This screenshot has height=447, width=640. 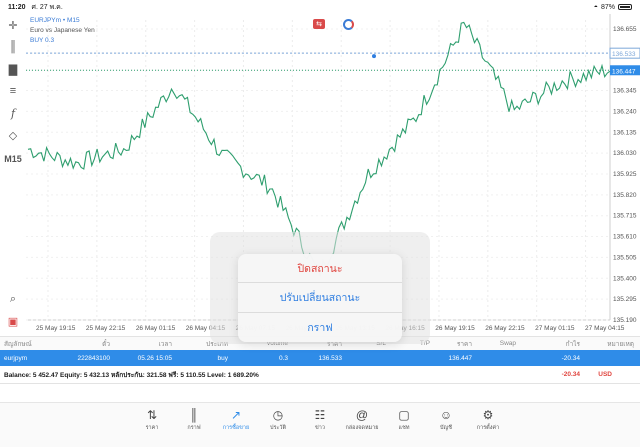 I want to click on close-position-button: ปิดสถานะ, so click(x=320, y=269).